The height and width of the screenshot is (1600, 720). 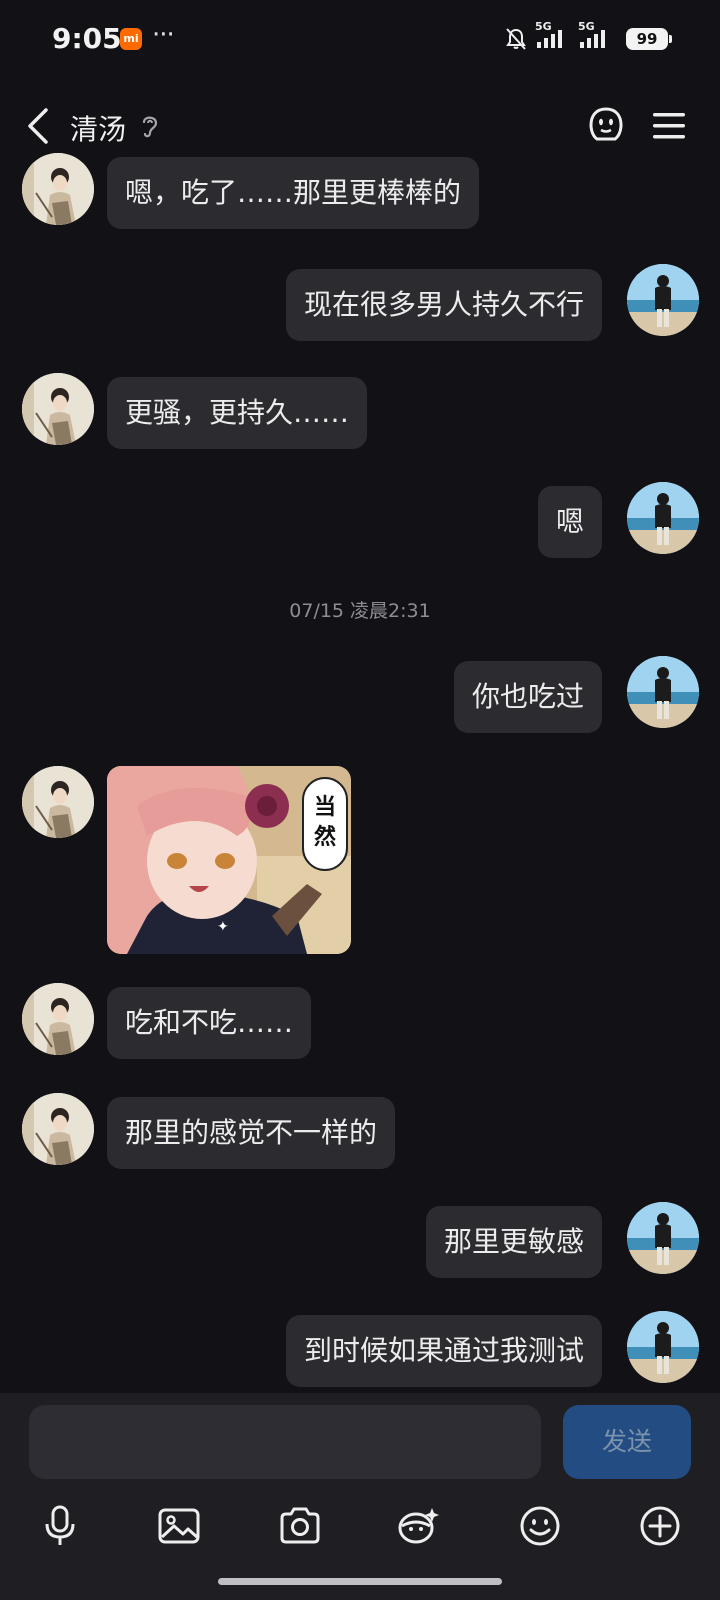 I want to click on menu-icon, so click(x=669, y=126).